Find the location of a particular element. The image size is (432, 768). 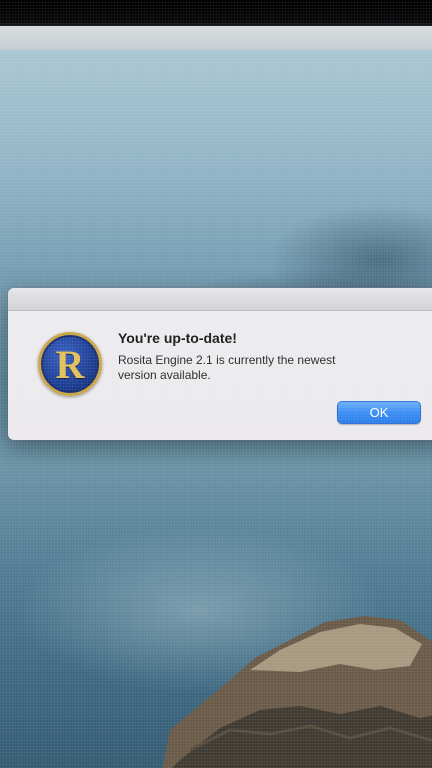

rosita-engine-app-icon: R is located at coordinates (70, 364).